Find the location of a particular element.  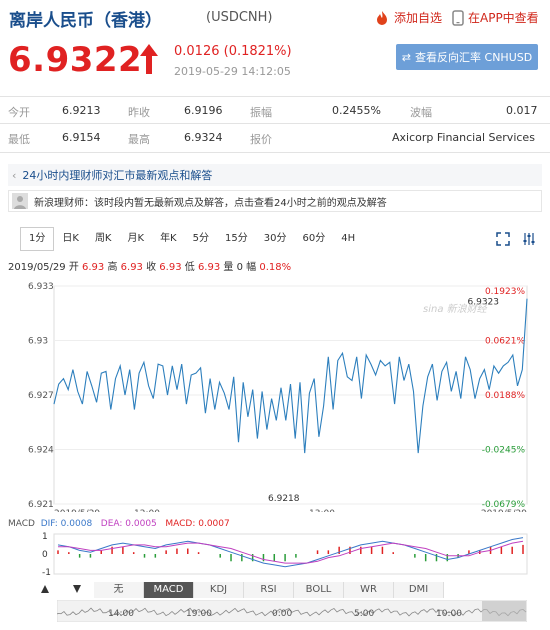

advisor-banner: ‹ 24小时内理财师对汇市最新观点和解答 is located at coordinates (275, 175).